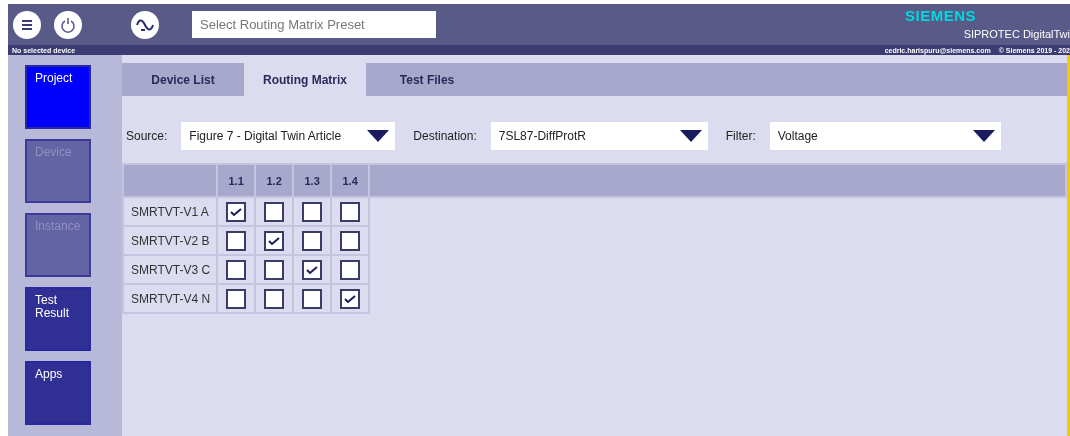  Describe the element at coordinates (170, 211) in the screenshot. I see `row-label: SMRTVT-V1 A` at that location.